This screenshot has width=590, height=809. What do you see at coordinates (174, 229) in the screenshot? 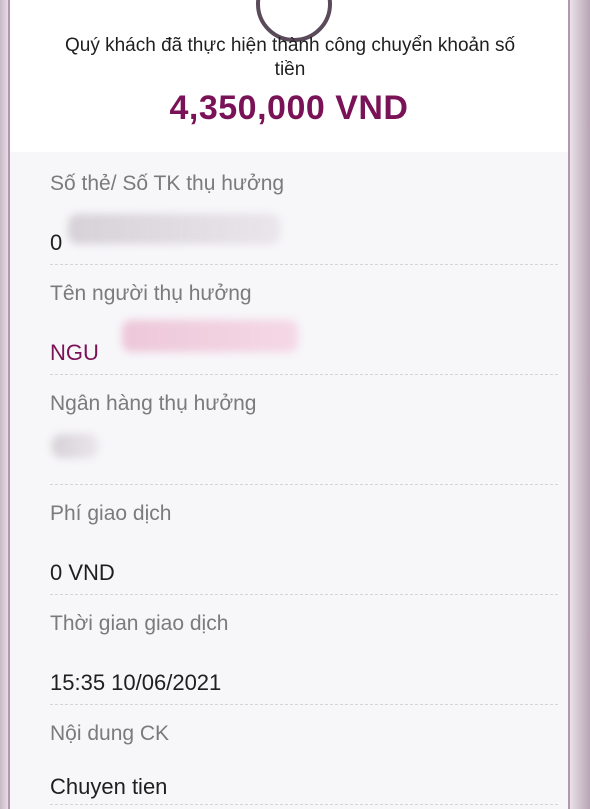
I see `redaction-account-number` at bounding box center [174, 229].